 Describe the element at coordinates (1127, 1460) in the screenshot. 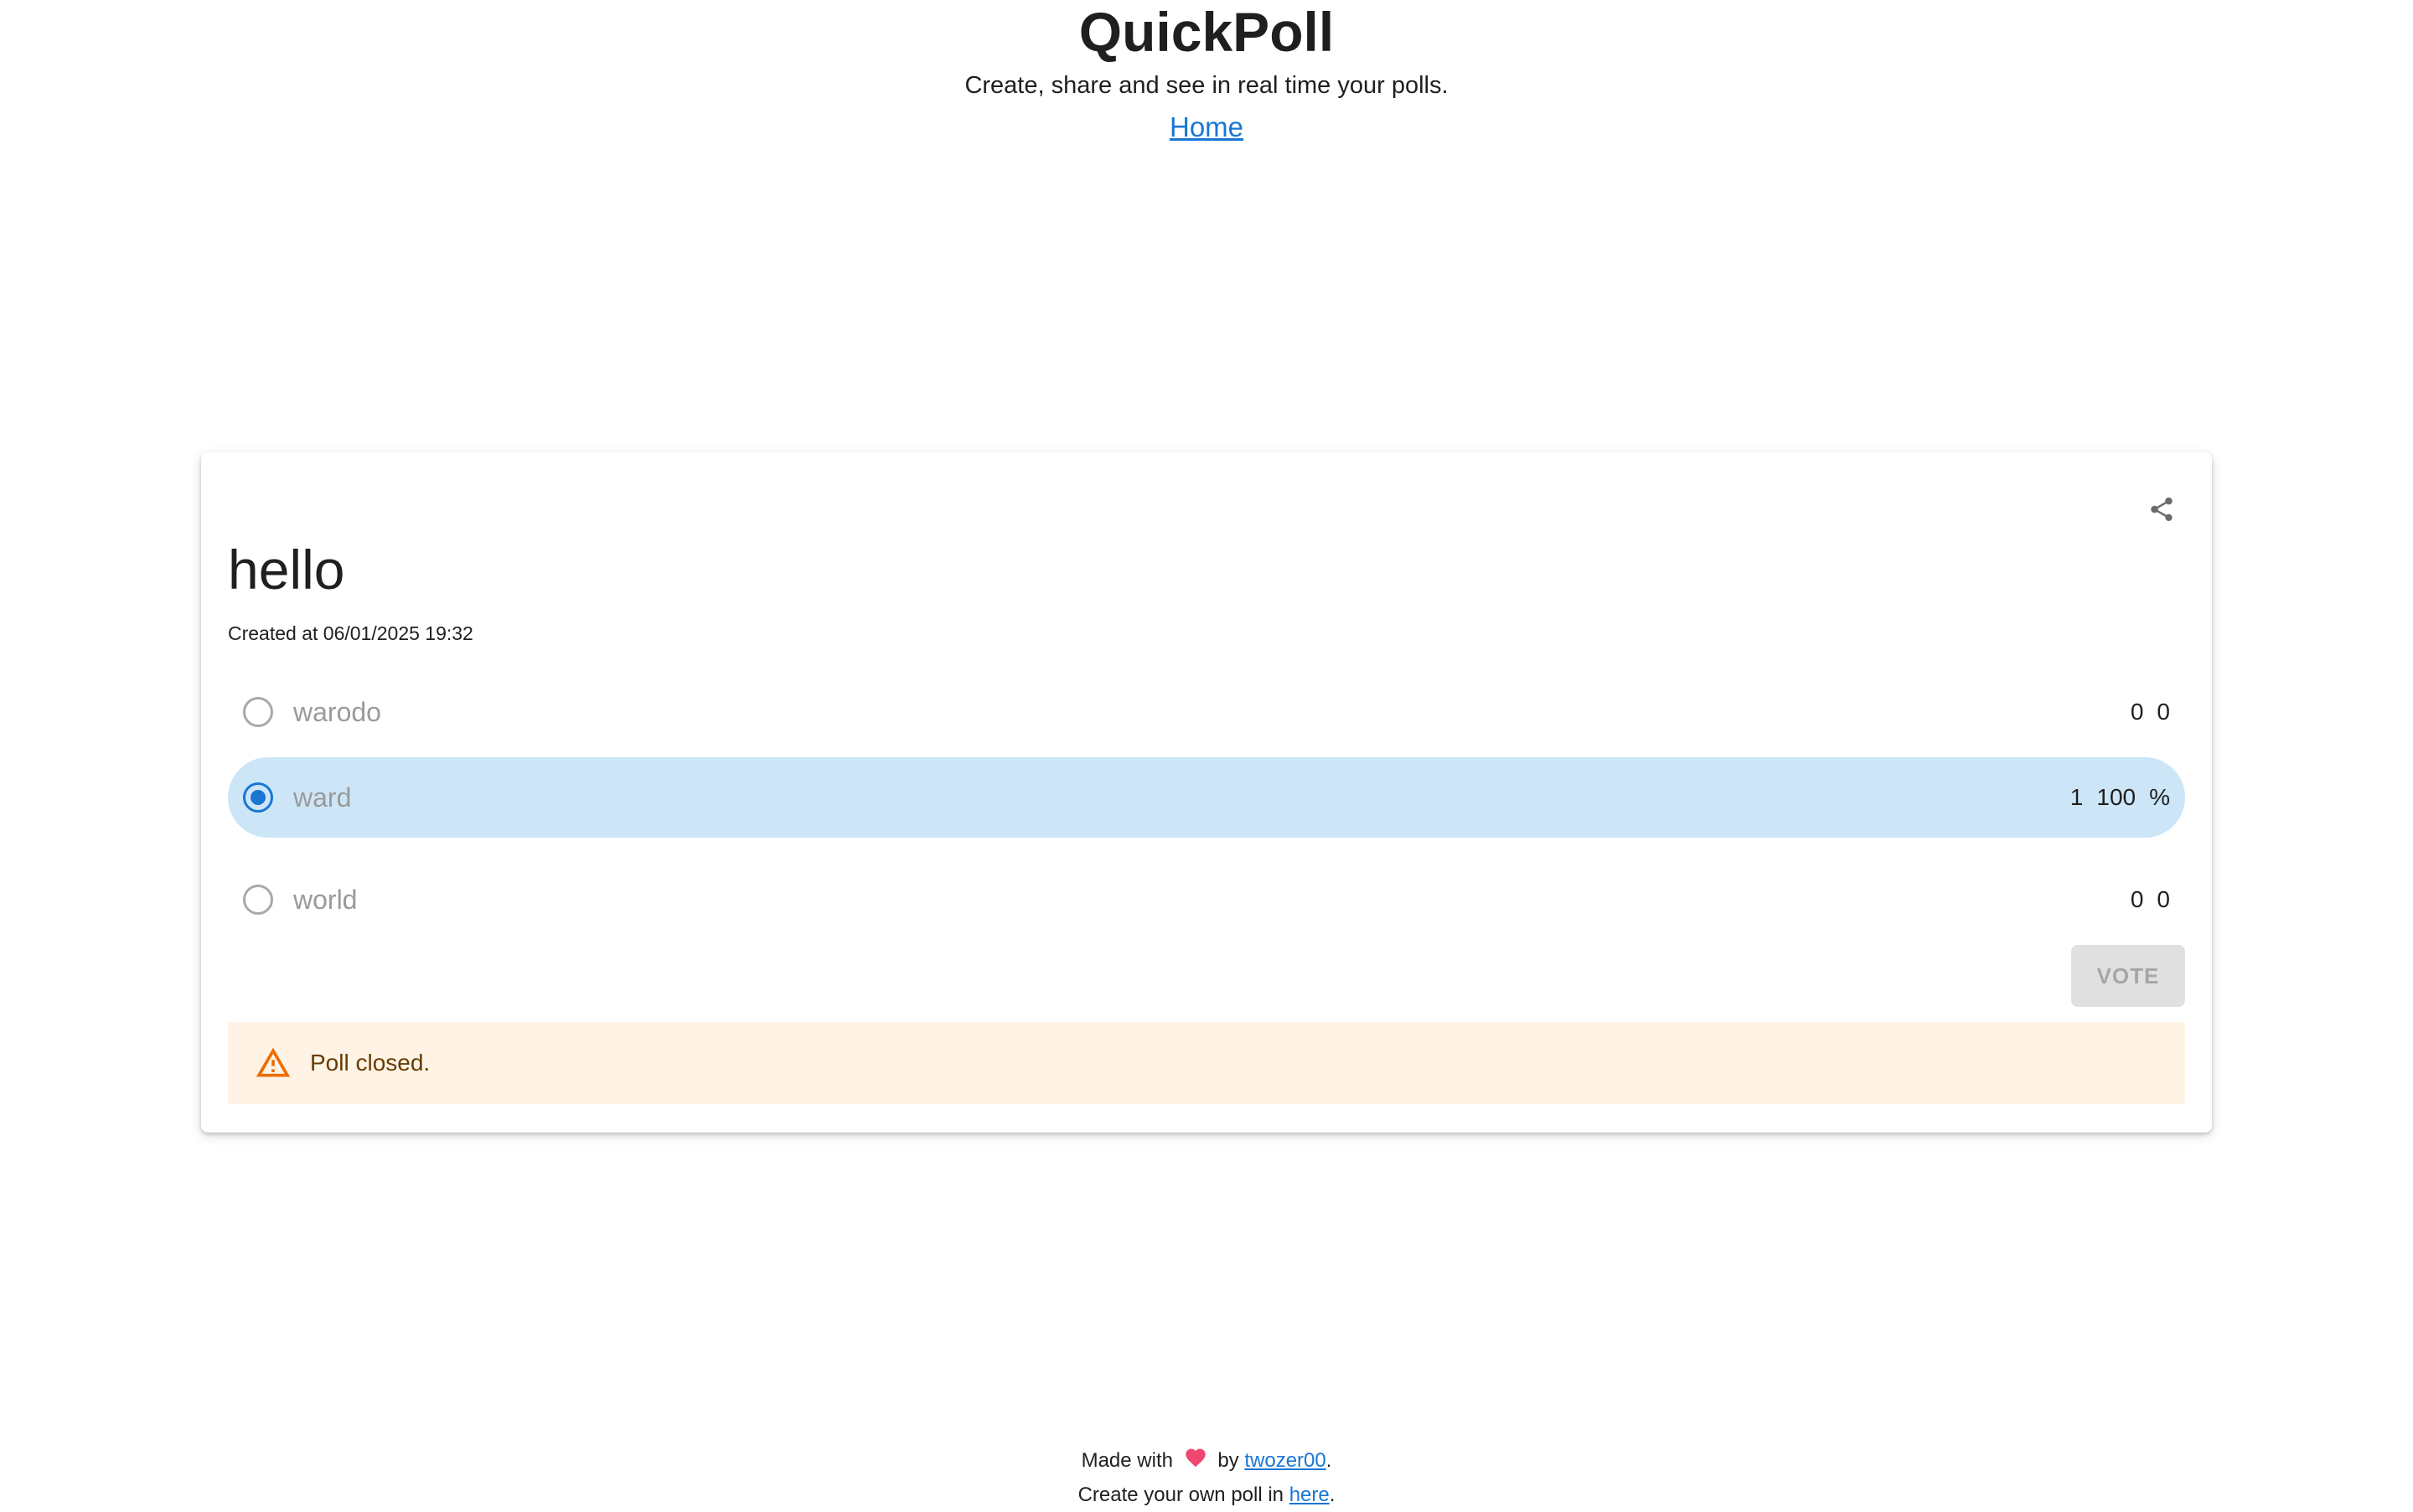

I see `made-with-text: Made with` at that location.